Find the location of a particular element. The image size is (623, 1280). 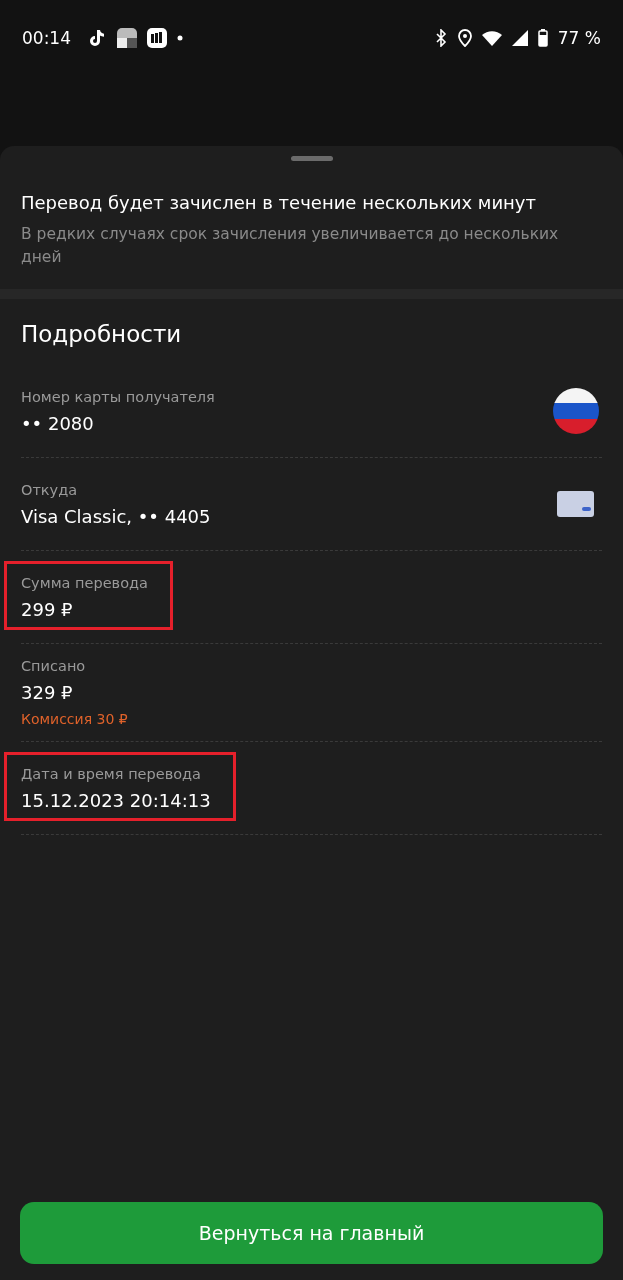

card-icon is located at coordinates (576, 504).